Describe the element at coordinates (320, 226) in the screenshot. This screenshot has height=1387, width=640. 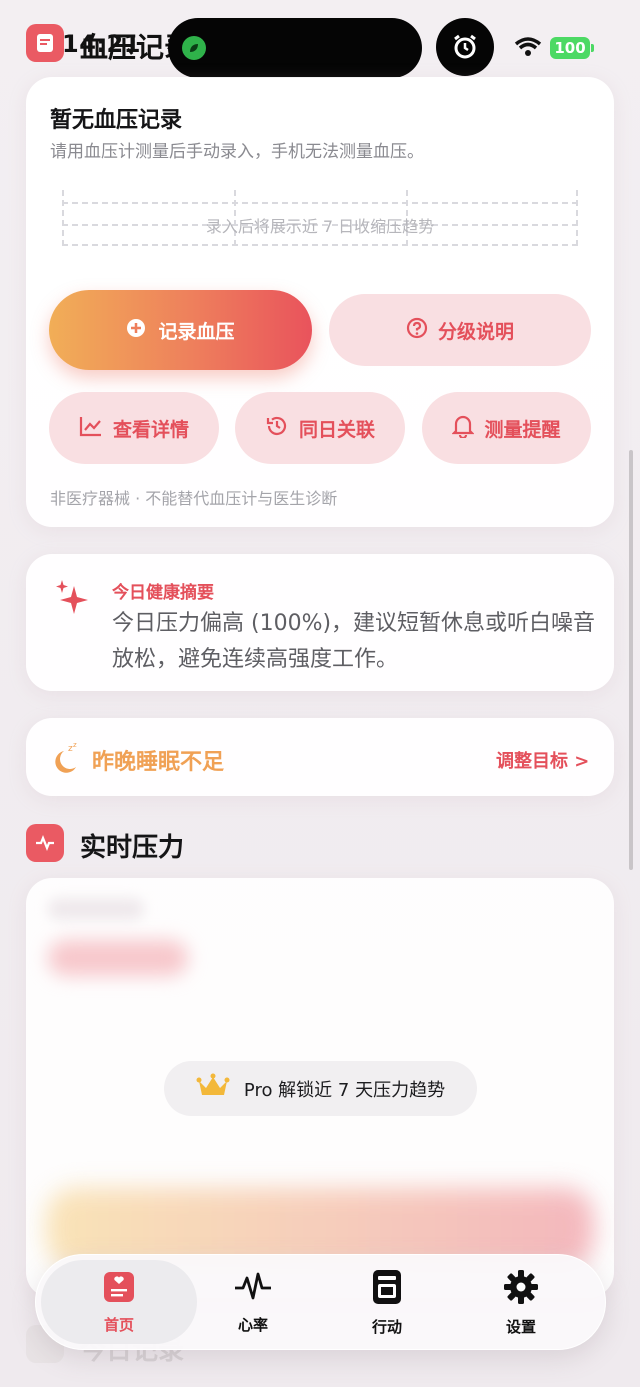
I see `bp-chart-hint: 录入后将展示近 7 日收缩压趋势` at that location.